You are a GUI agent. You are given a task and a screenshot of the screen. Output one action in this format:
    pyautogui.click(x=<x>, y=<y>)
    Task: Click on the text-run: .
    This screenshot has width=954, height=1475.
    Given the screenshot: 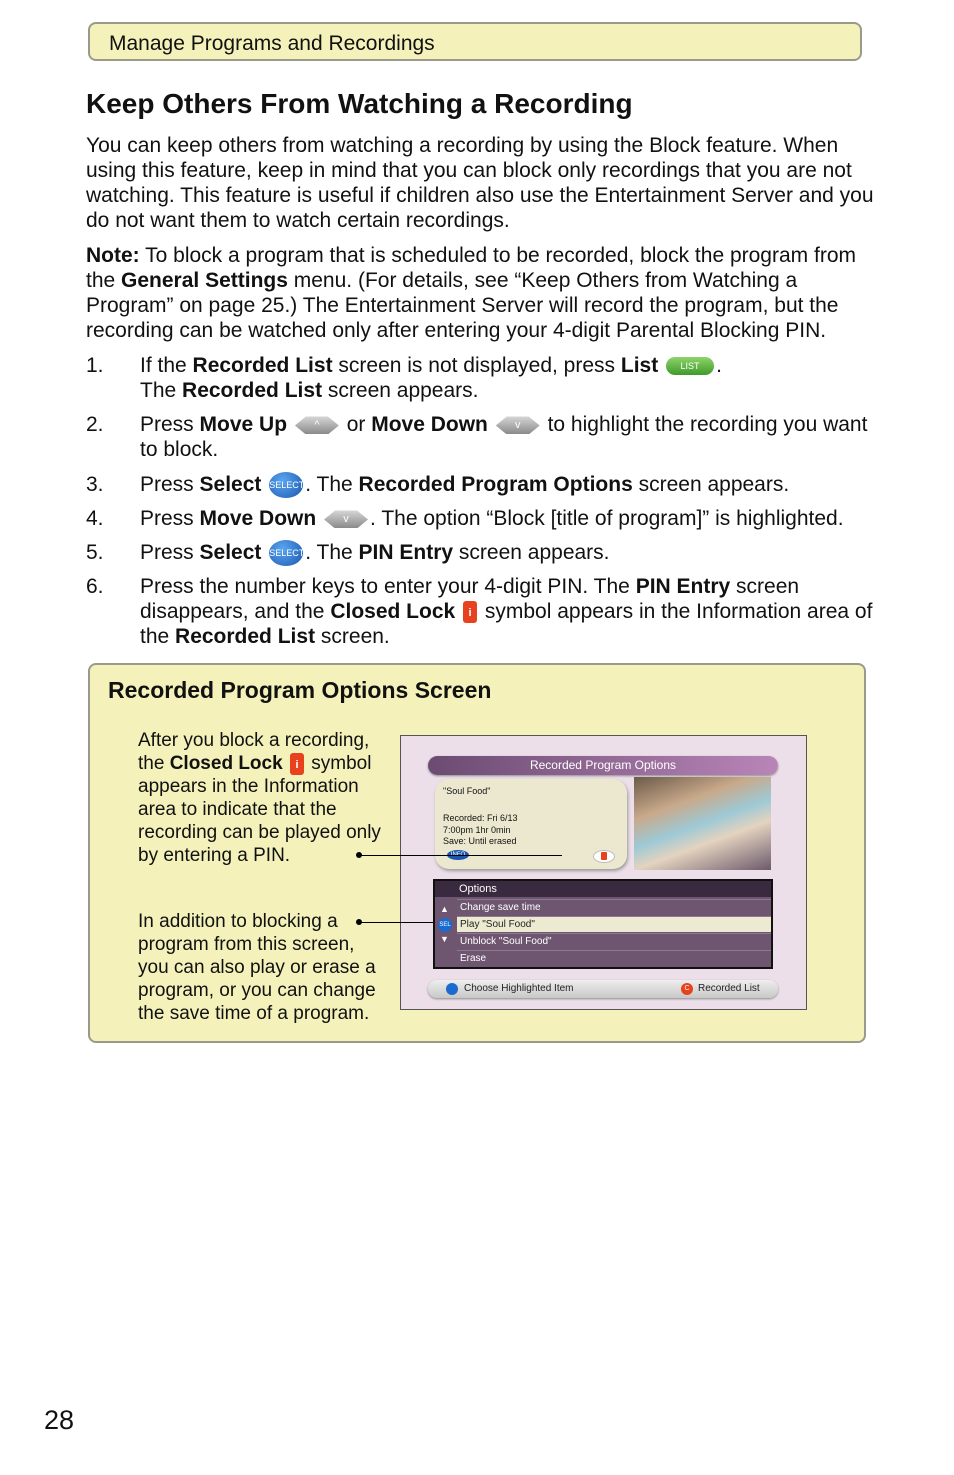 What is the action you would take?
    pyautogui.click(x=719, y=365)
    